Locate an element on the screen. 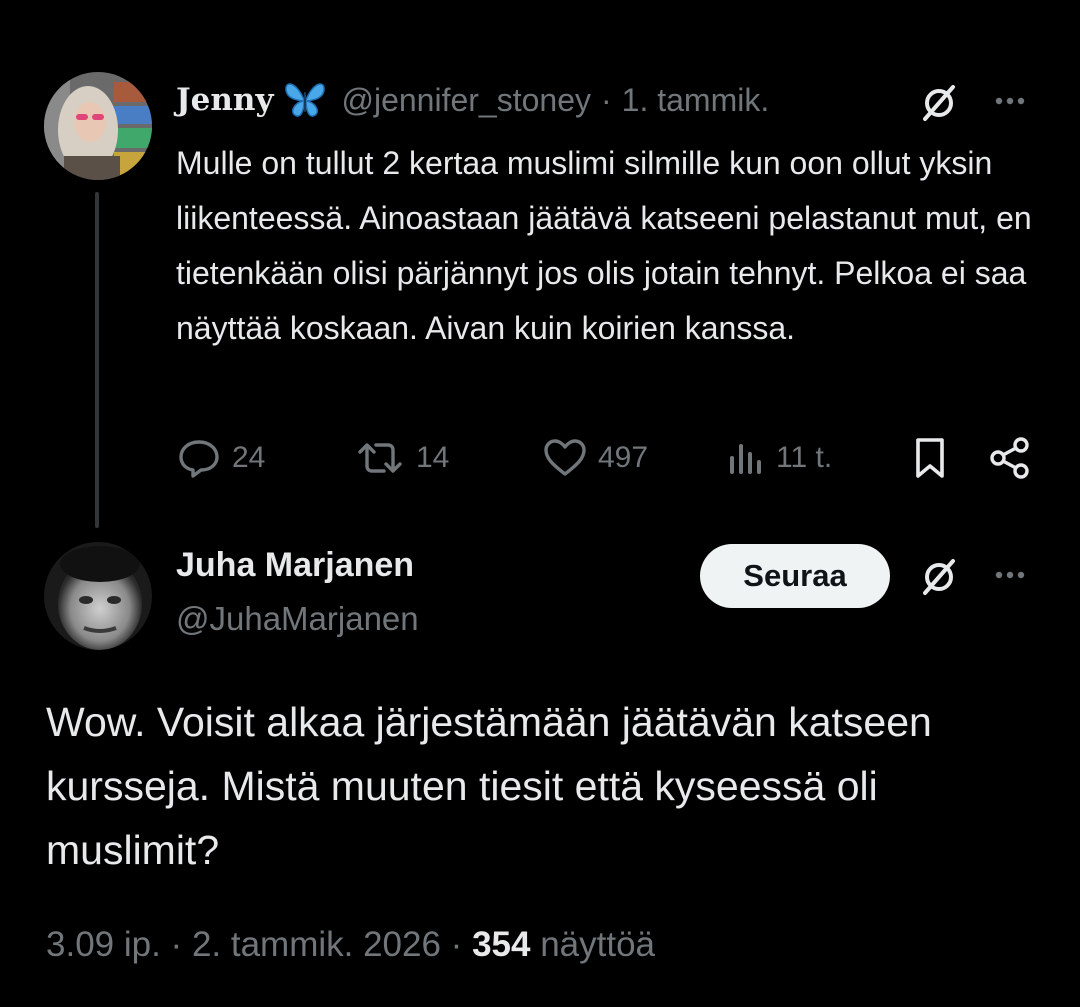 This screenshot has width=1080, height=1007. share-icon is located at coordinates (1010, 458).